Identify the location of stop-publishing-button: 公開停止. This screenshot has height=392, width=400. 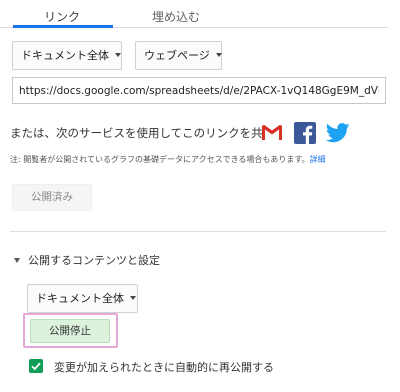
(70, 331).